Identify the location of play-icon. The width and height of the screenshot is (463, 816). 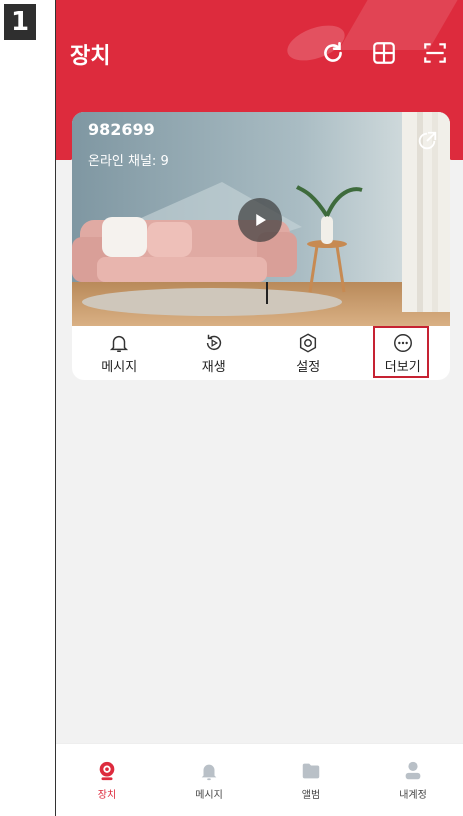
(261, 220).